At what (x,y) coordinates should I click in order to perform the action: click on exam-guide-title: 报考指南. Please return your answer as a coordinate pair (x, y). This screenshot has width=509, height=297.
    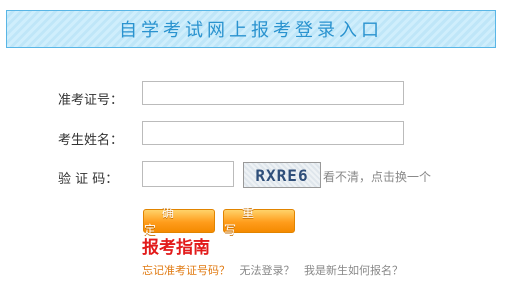
    Looking at the image, I should click on (176, 245).